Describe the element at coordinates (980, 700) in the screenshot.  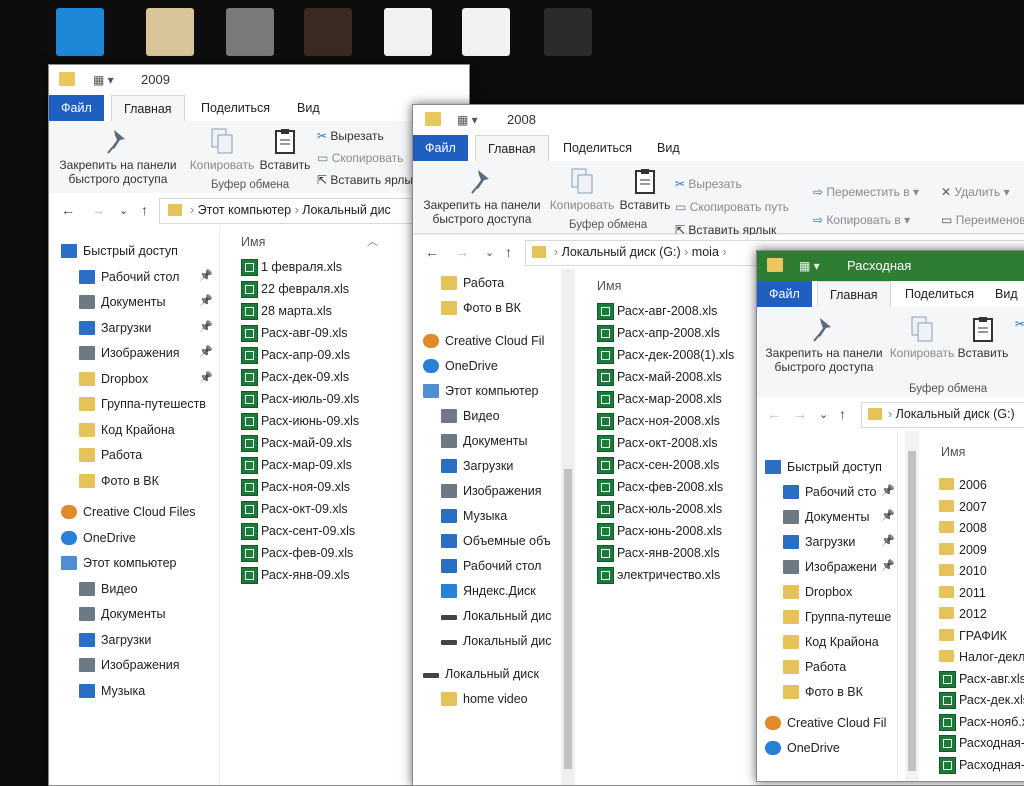
I see `list-item: Расх-дек.xls` at that location.